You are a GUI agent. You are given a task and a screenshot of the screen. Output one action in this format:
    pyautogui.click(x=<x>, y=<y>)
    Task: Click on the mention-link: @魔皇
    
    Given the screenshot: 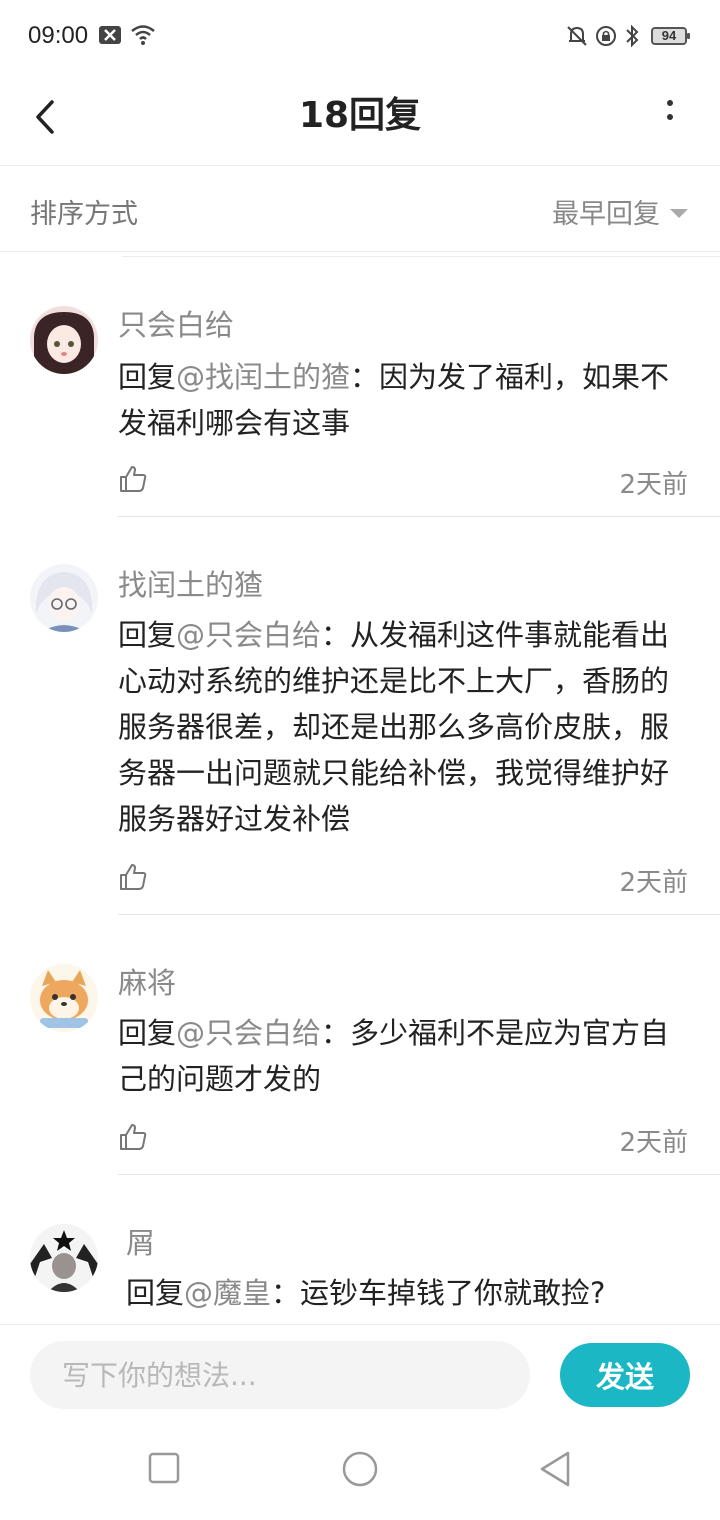 What is the action you would take?
    pyautogui.click(x=227, y=1293)
    